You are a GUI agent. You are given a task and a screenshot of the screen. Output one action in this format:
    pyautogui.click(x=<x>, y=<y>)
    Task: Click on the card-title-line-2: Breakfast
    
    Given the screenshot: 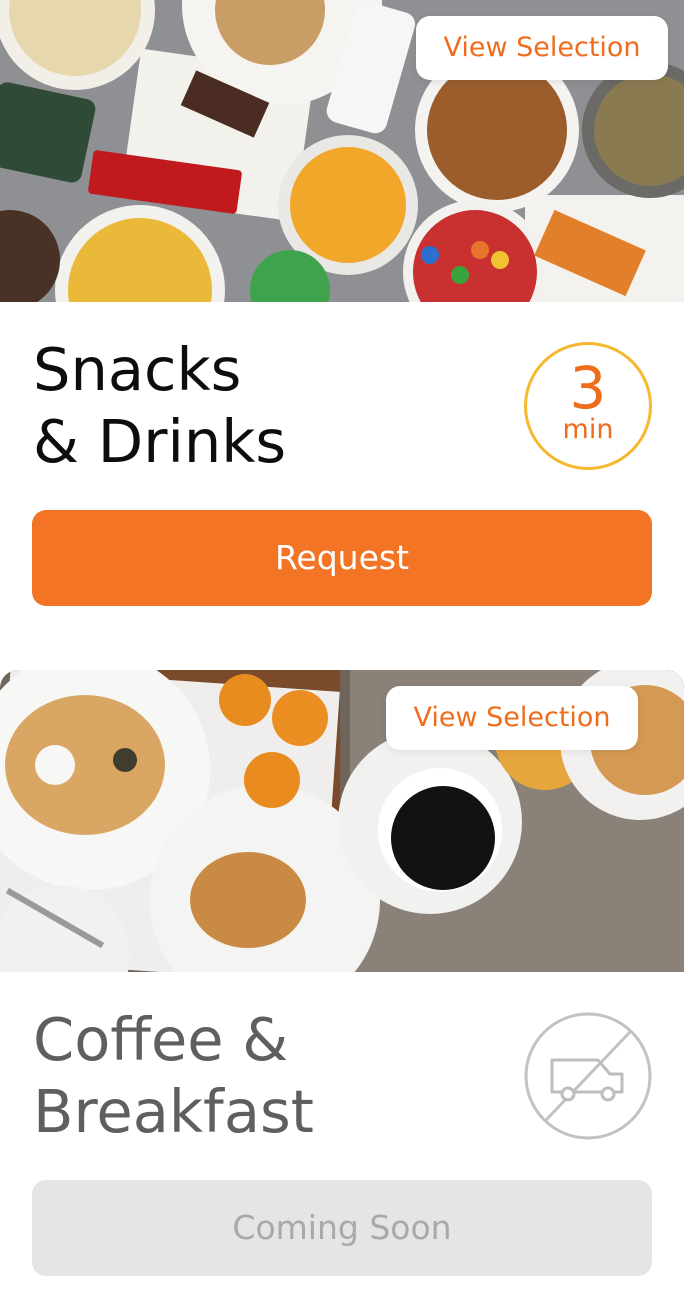 What is the action you would take?
    pyautogui.click(x=173, y=1111)
    